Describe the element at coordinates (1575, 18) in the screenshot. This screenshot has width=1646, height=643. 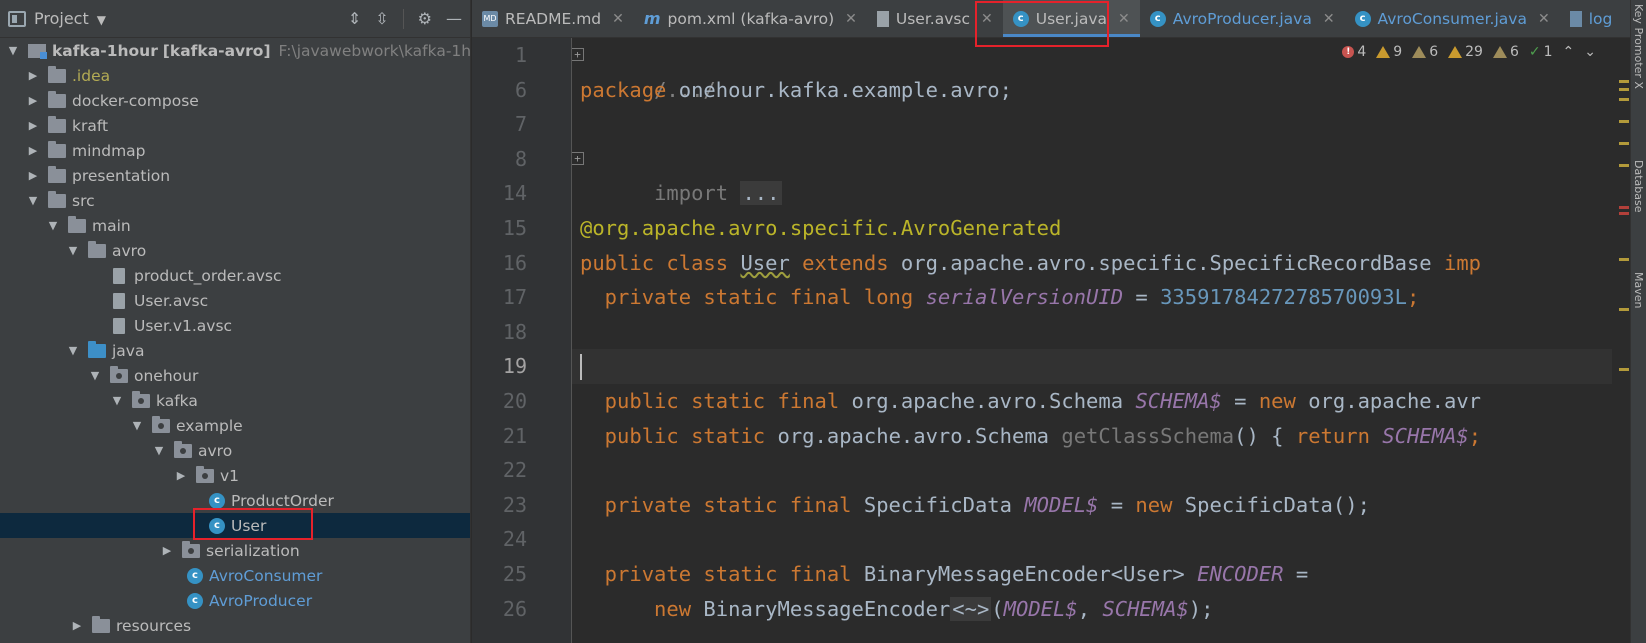
I see `log-file-icon` at that location.